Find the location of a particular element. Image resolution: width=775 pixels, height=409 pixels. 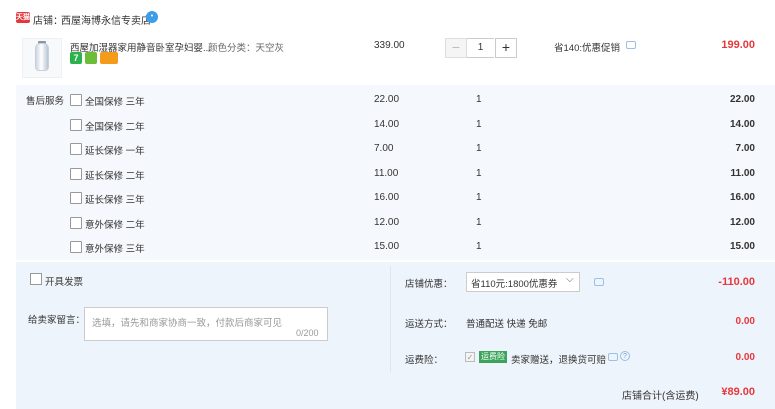

quantity-input: 1 is located at coordinates (480, 48).